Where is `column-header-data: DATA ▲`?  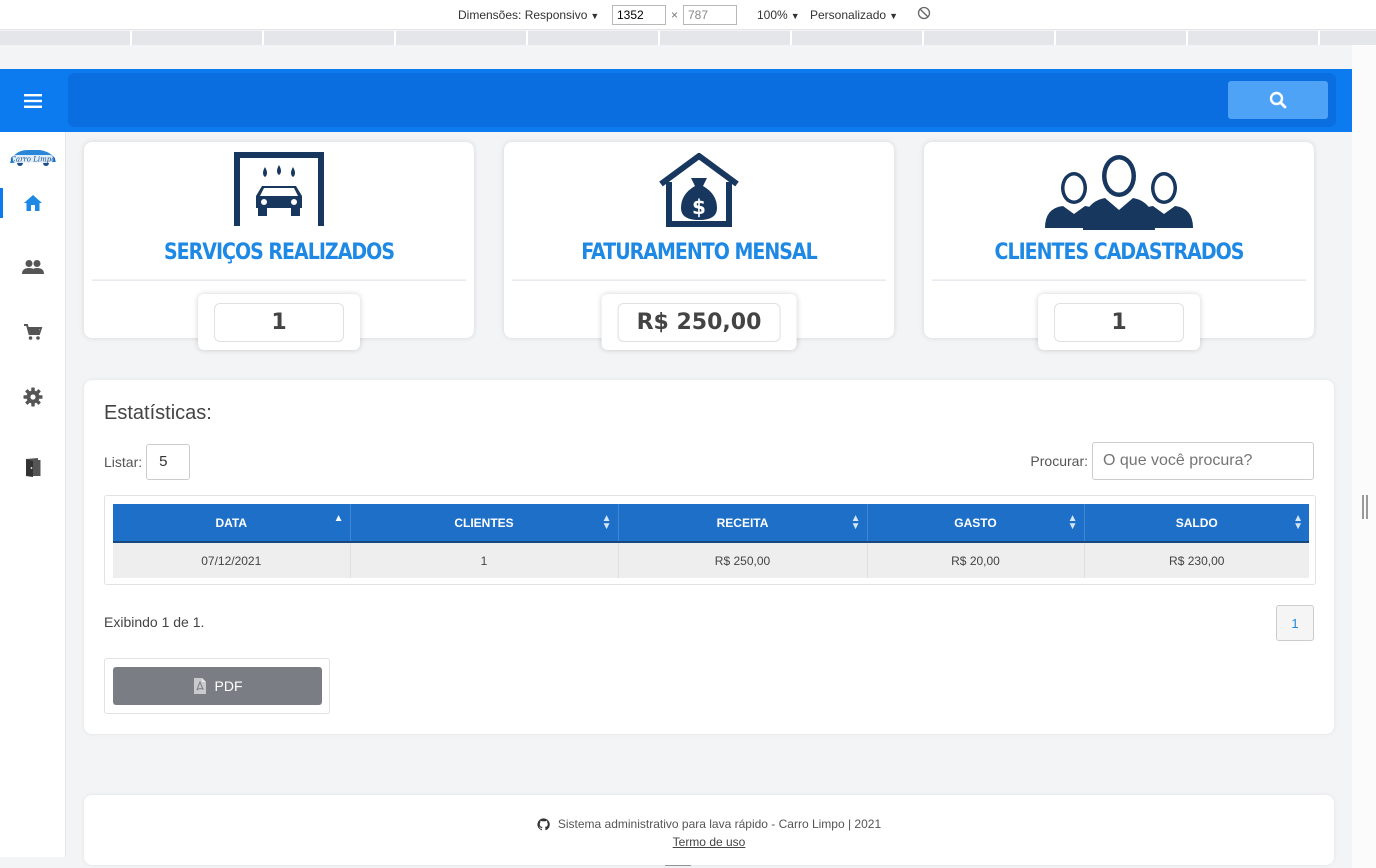
column-header-data: DATA ▲ is located at coordinates (232, 523).